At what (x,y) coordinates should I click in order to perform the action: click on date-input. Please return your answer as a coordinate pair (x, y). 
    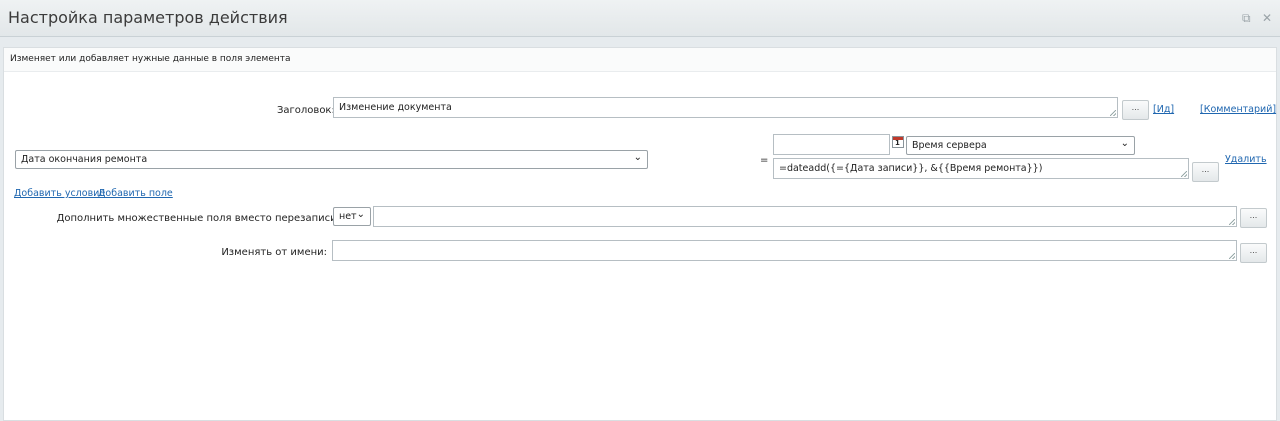
    Looking at the image, I should click on (831, 144).